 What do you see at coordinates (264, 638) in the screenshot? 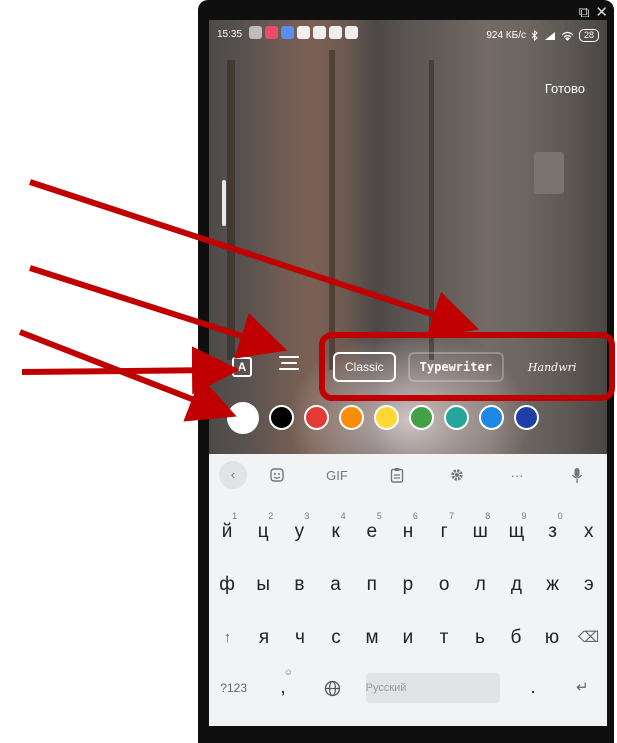
I see `key: я` at bounding box center [264, 638].